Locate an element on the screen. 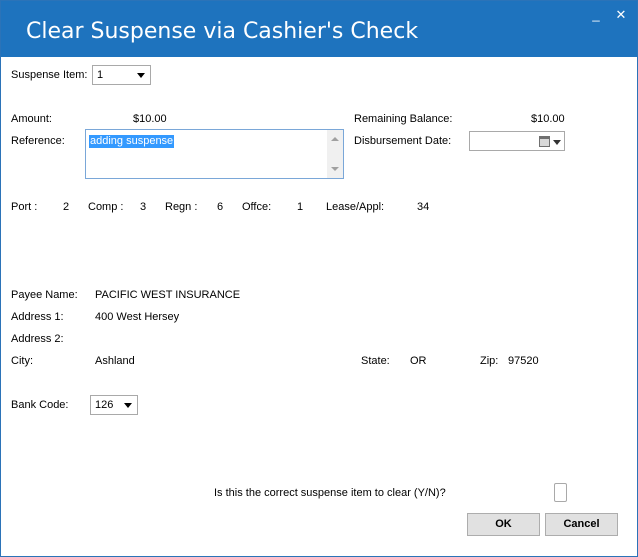 This screenshot has width=638, height=557. scroll-up-icon is located at coordinates (335, 139).